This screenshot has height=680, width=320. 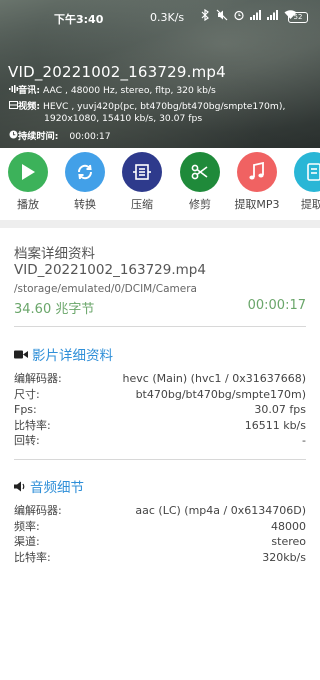 I want to click on table-row: Fps: 30.07 fps, so click(x=160, y=410).